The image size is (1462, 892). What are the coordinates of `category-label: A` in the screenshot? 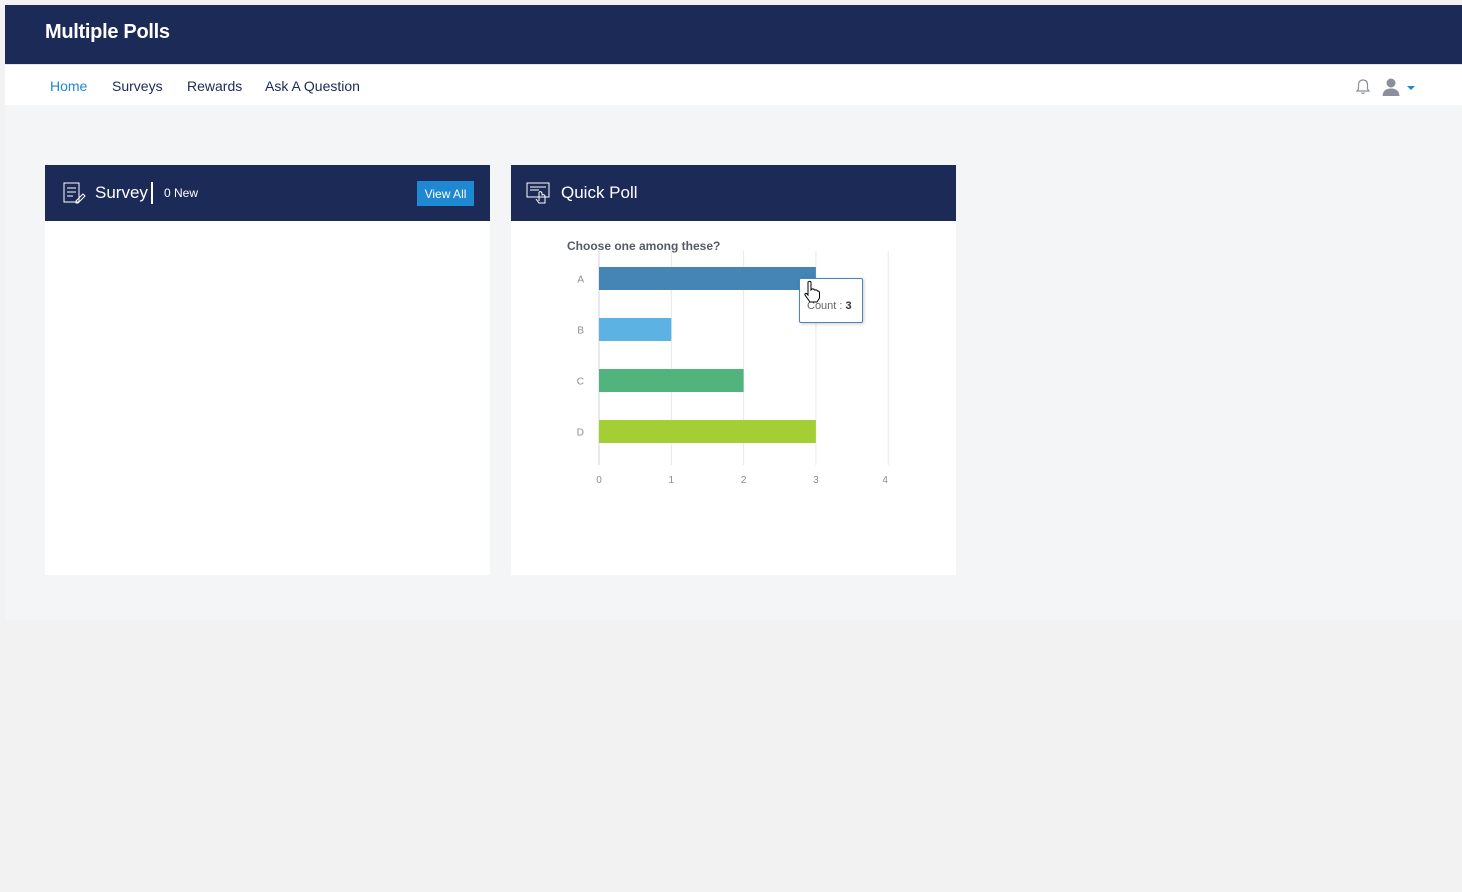 It's located at (580, 280).